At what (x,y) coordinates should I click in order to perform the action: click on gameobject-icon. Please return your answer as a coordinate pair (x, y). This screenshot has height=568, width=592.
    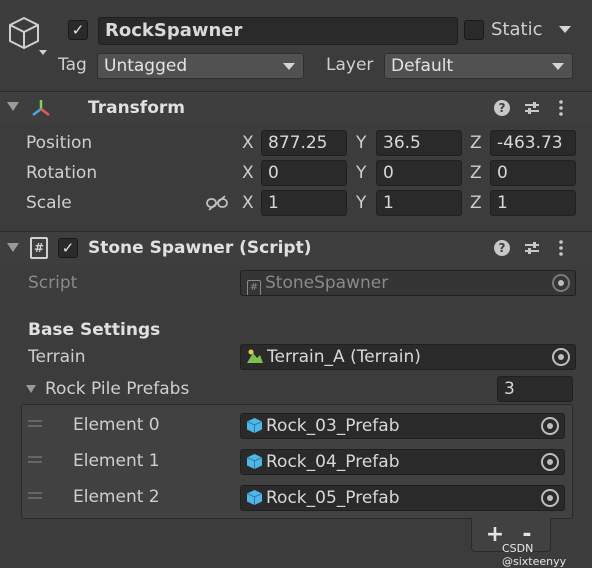
    Looking at the image, I should click on (28, 36).